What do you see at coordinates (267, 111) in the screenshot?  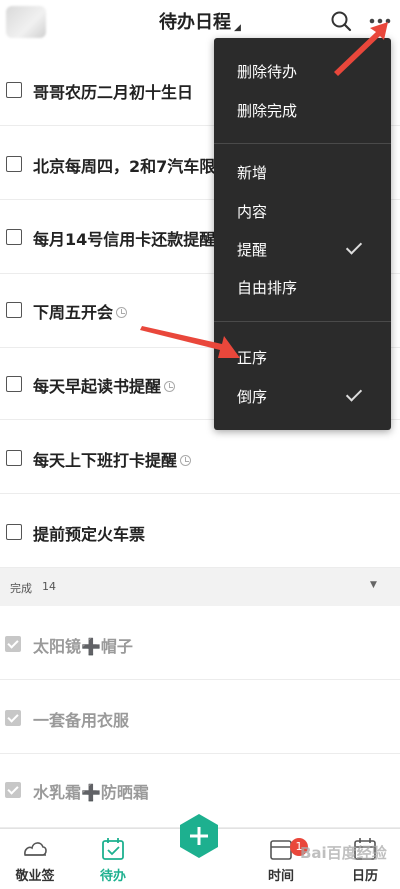 I see `menu-item-label: 删除完成` at bounding box center [267, 111].